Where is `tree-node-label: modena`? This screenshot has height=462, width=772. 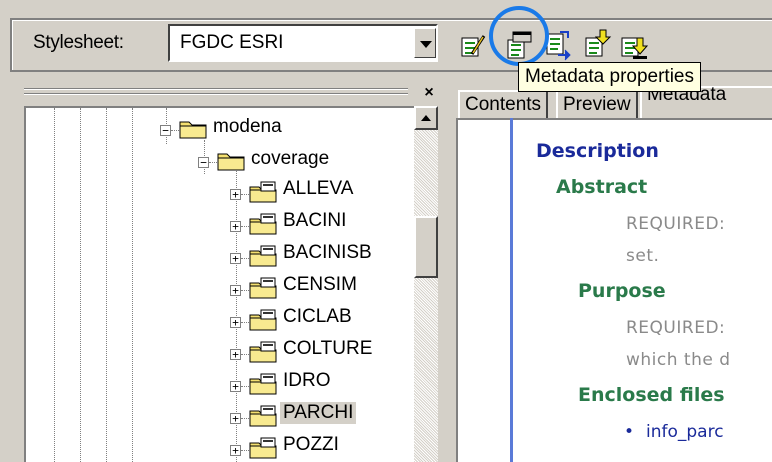 tree-node-label: modena is located at coordinates (247, 126).